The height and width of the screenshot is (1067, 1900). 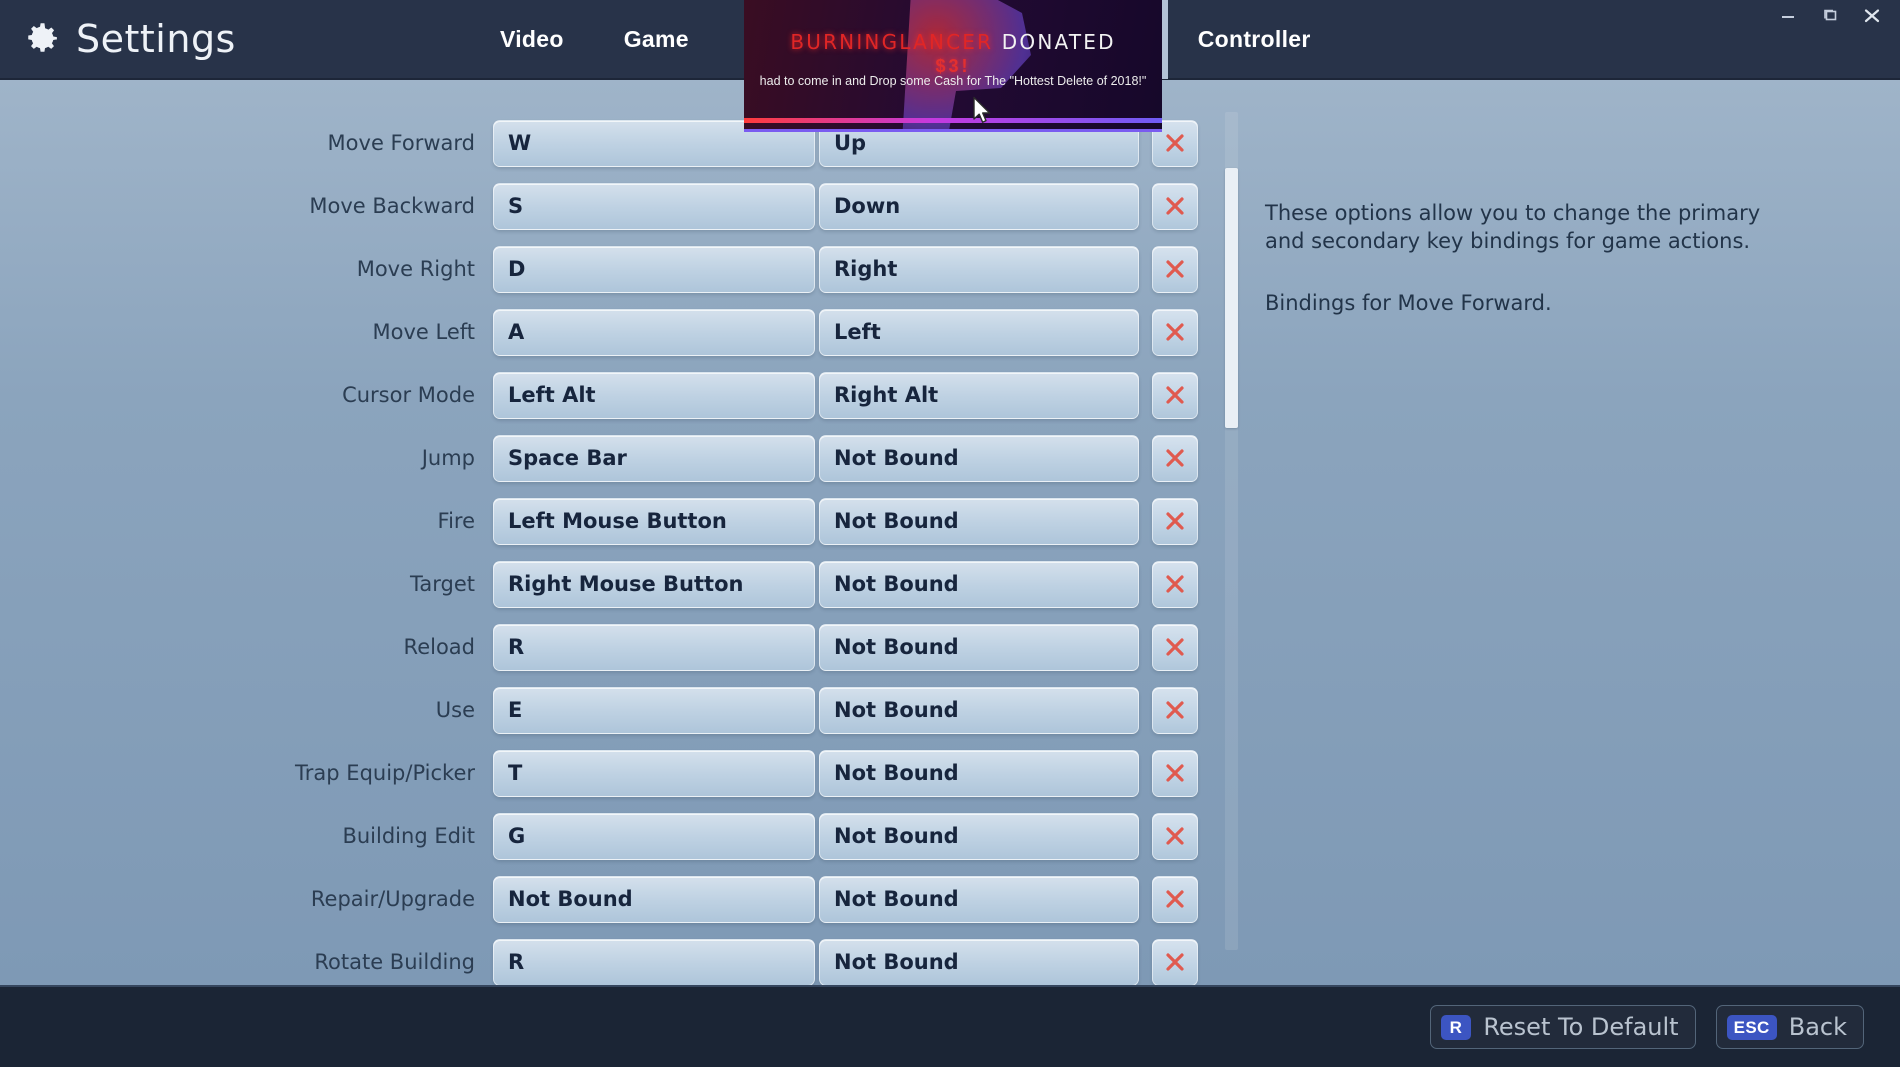 I want to click on primary-binding-field: Right Mouse Button, so click(x=654, y=584).